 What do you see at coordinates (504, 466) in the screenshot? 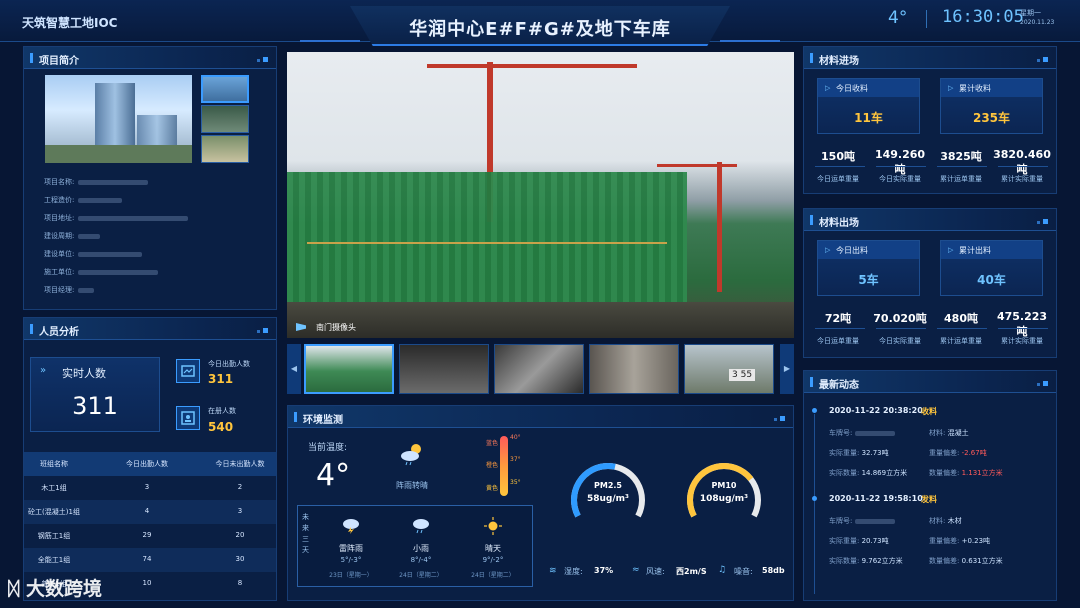
I see `thermometer-icon` at bounding box center [504, 466].